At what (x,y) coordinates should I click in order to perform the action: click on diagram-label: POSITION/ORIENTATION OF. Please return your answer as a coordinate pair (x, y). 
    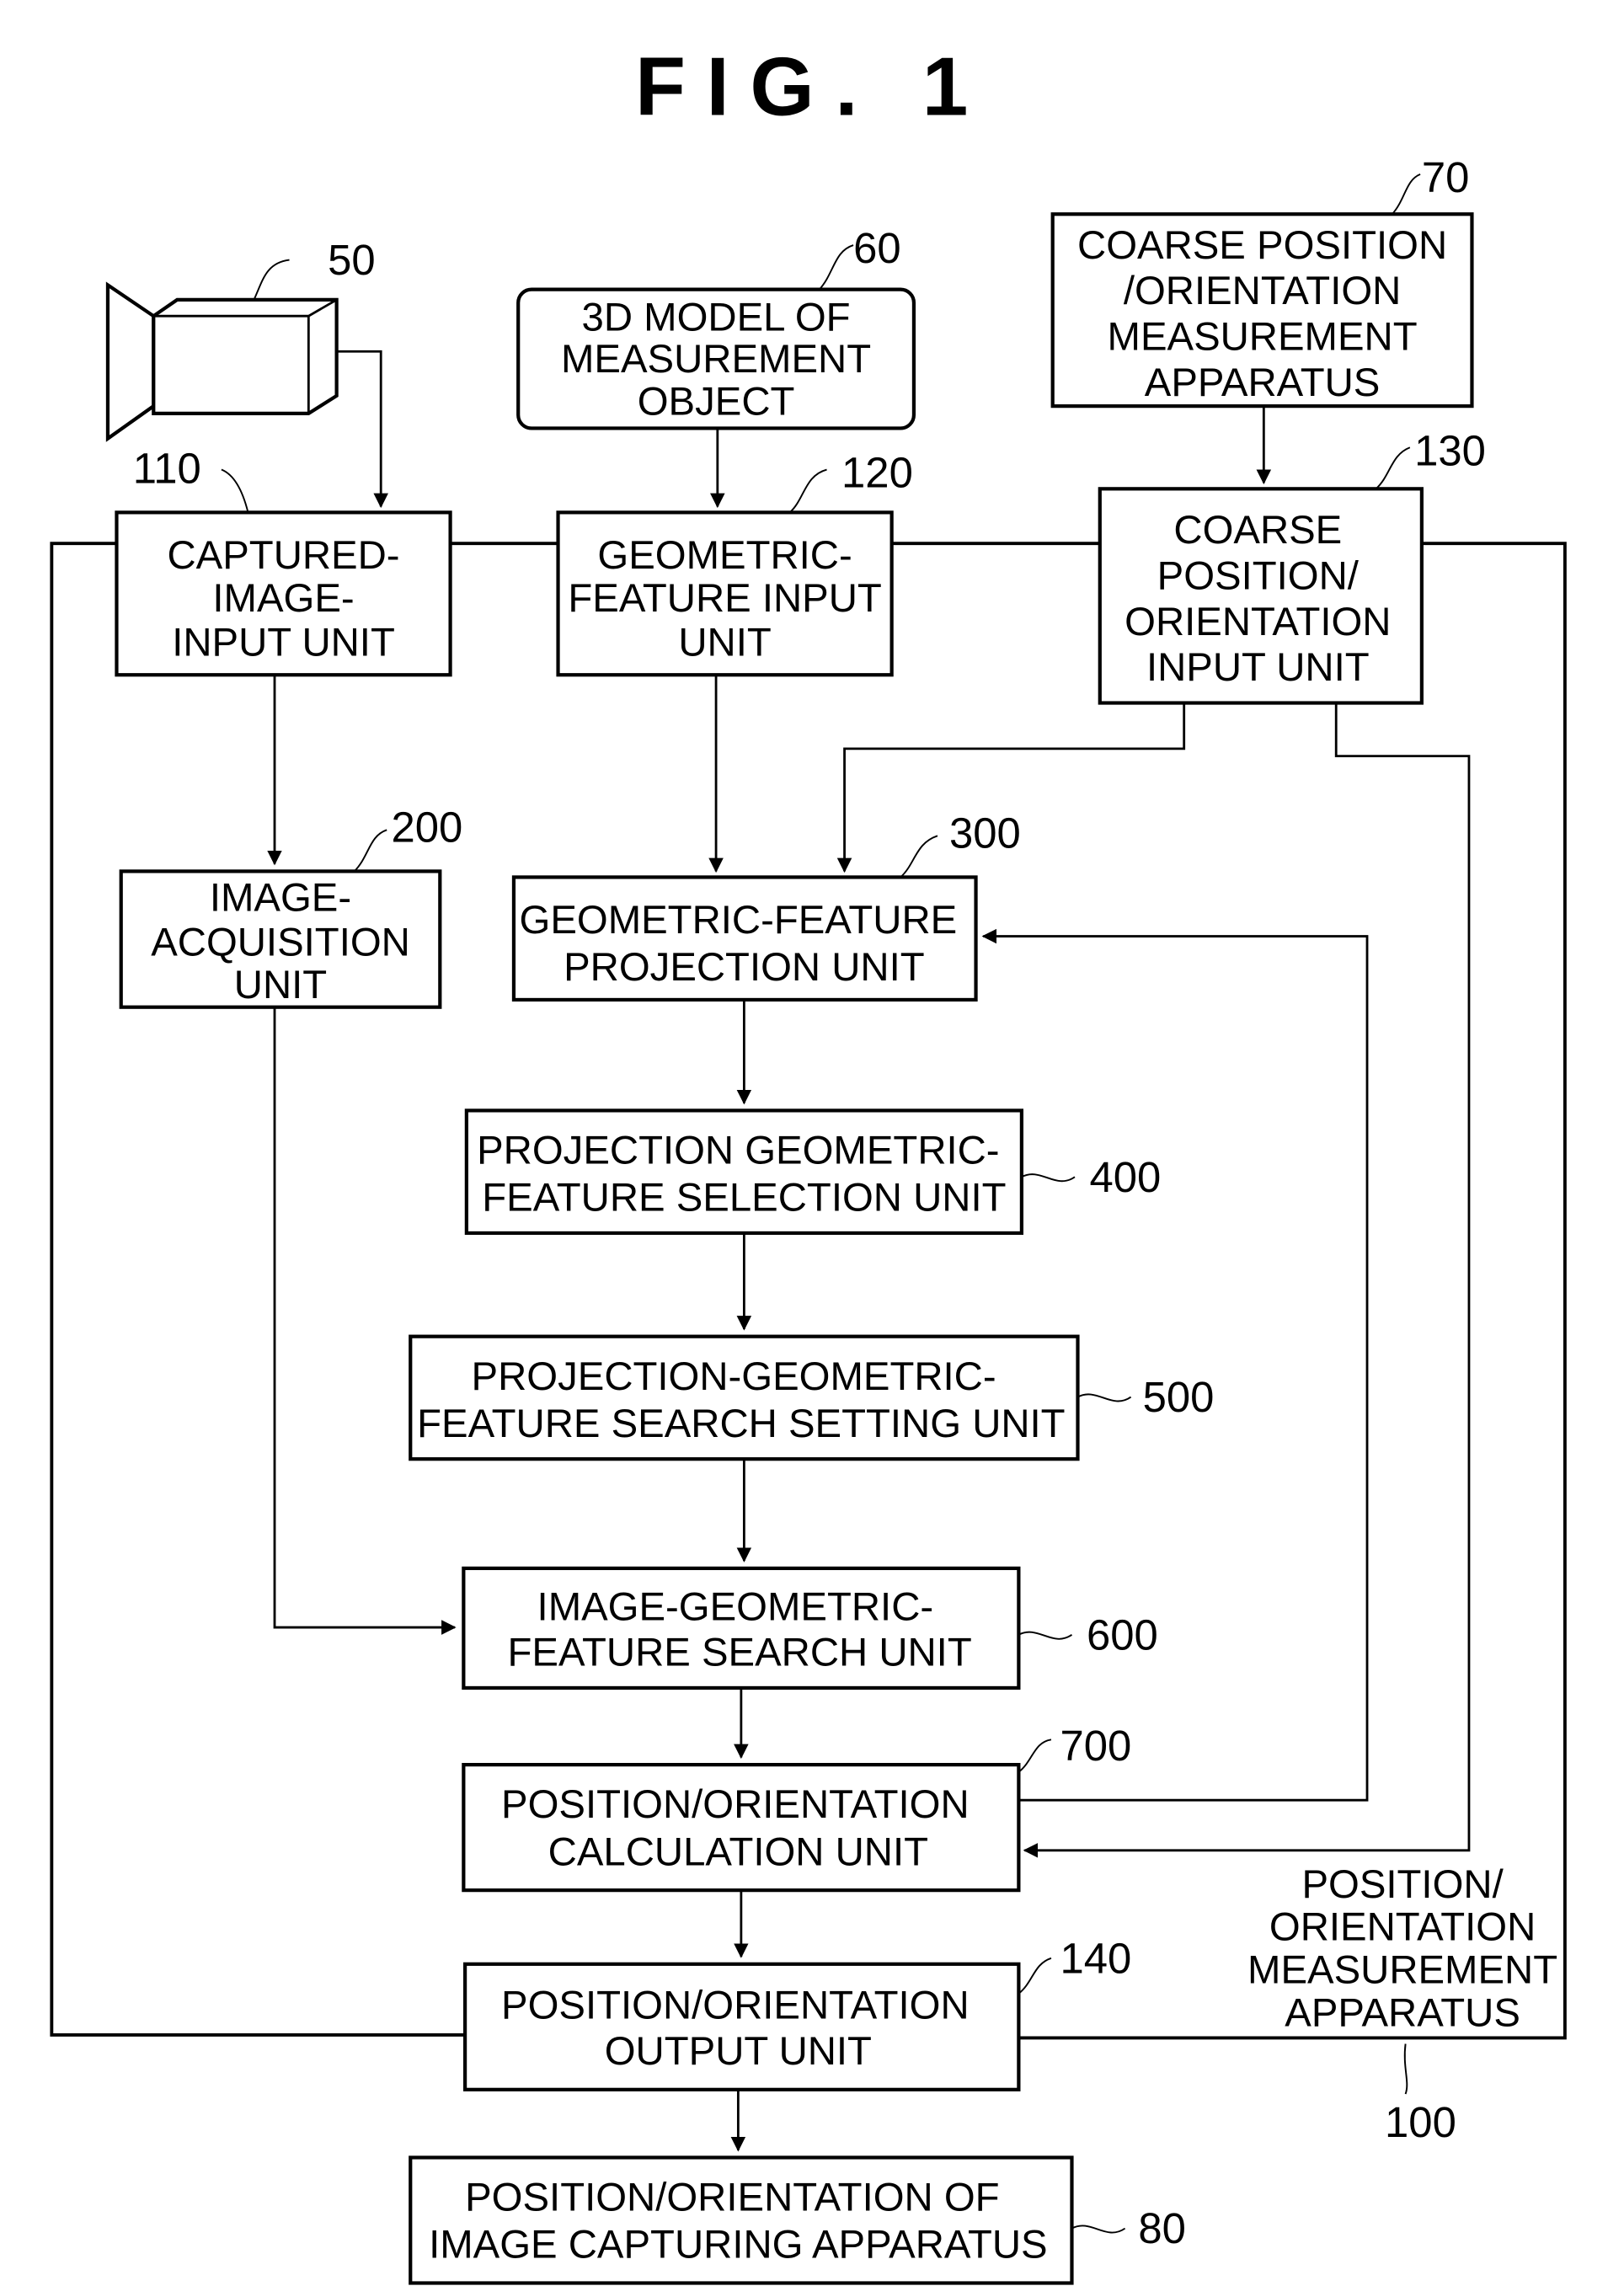
    Looking at the image, I should click on (732, 2198).